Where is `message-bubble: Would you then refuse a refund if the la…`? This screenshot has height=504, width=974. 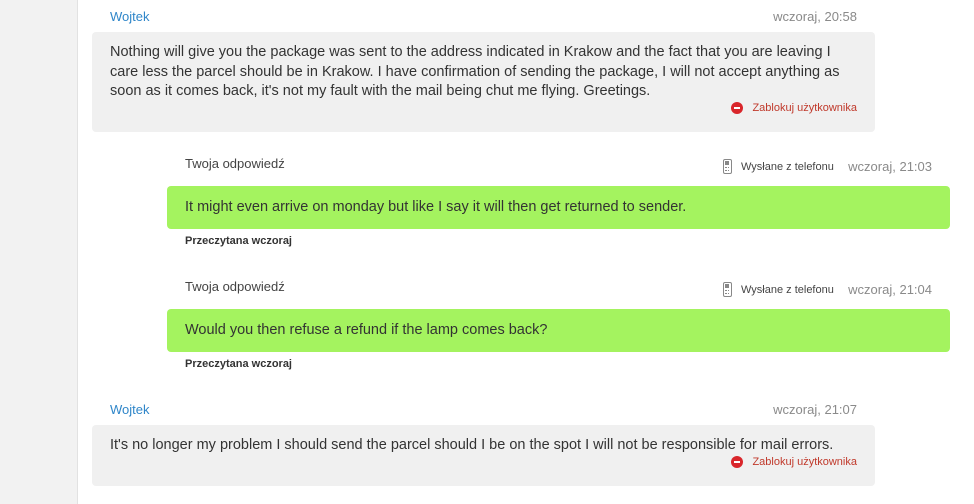 message-bubble: Would you then refuse a refund if the la… is located at coordinates (558, 330).